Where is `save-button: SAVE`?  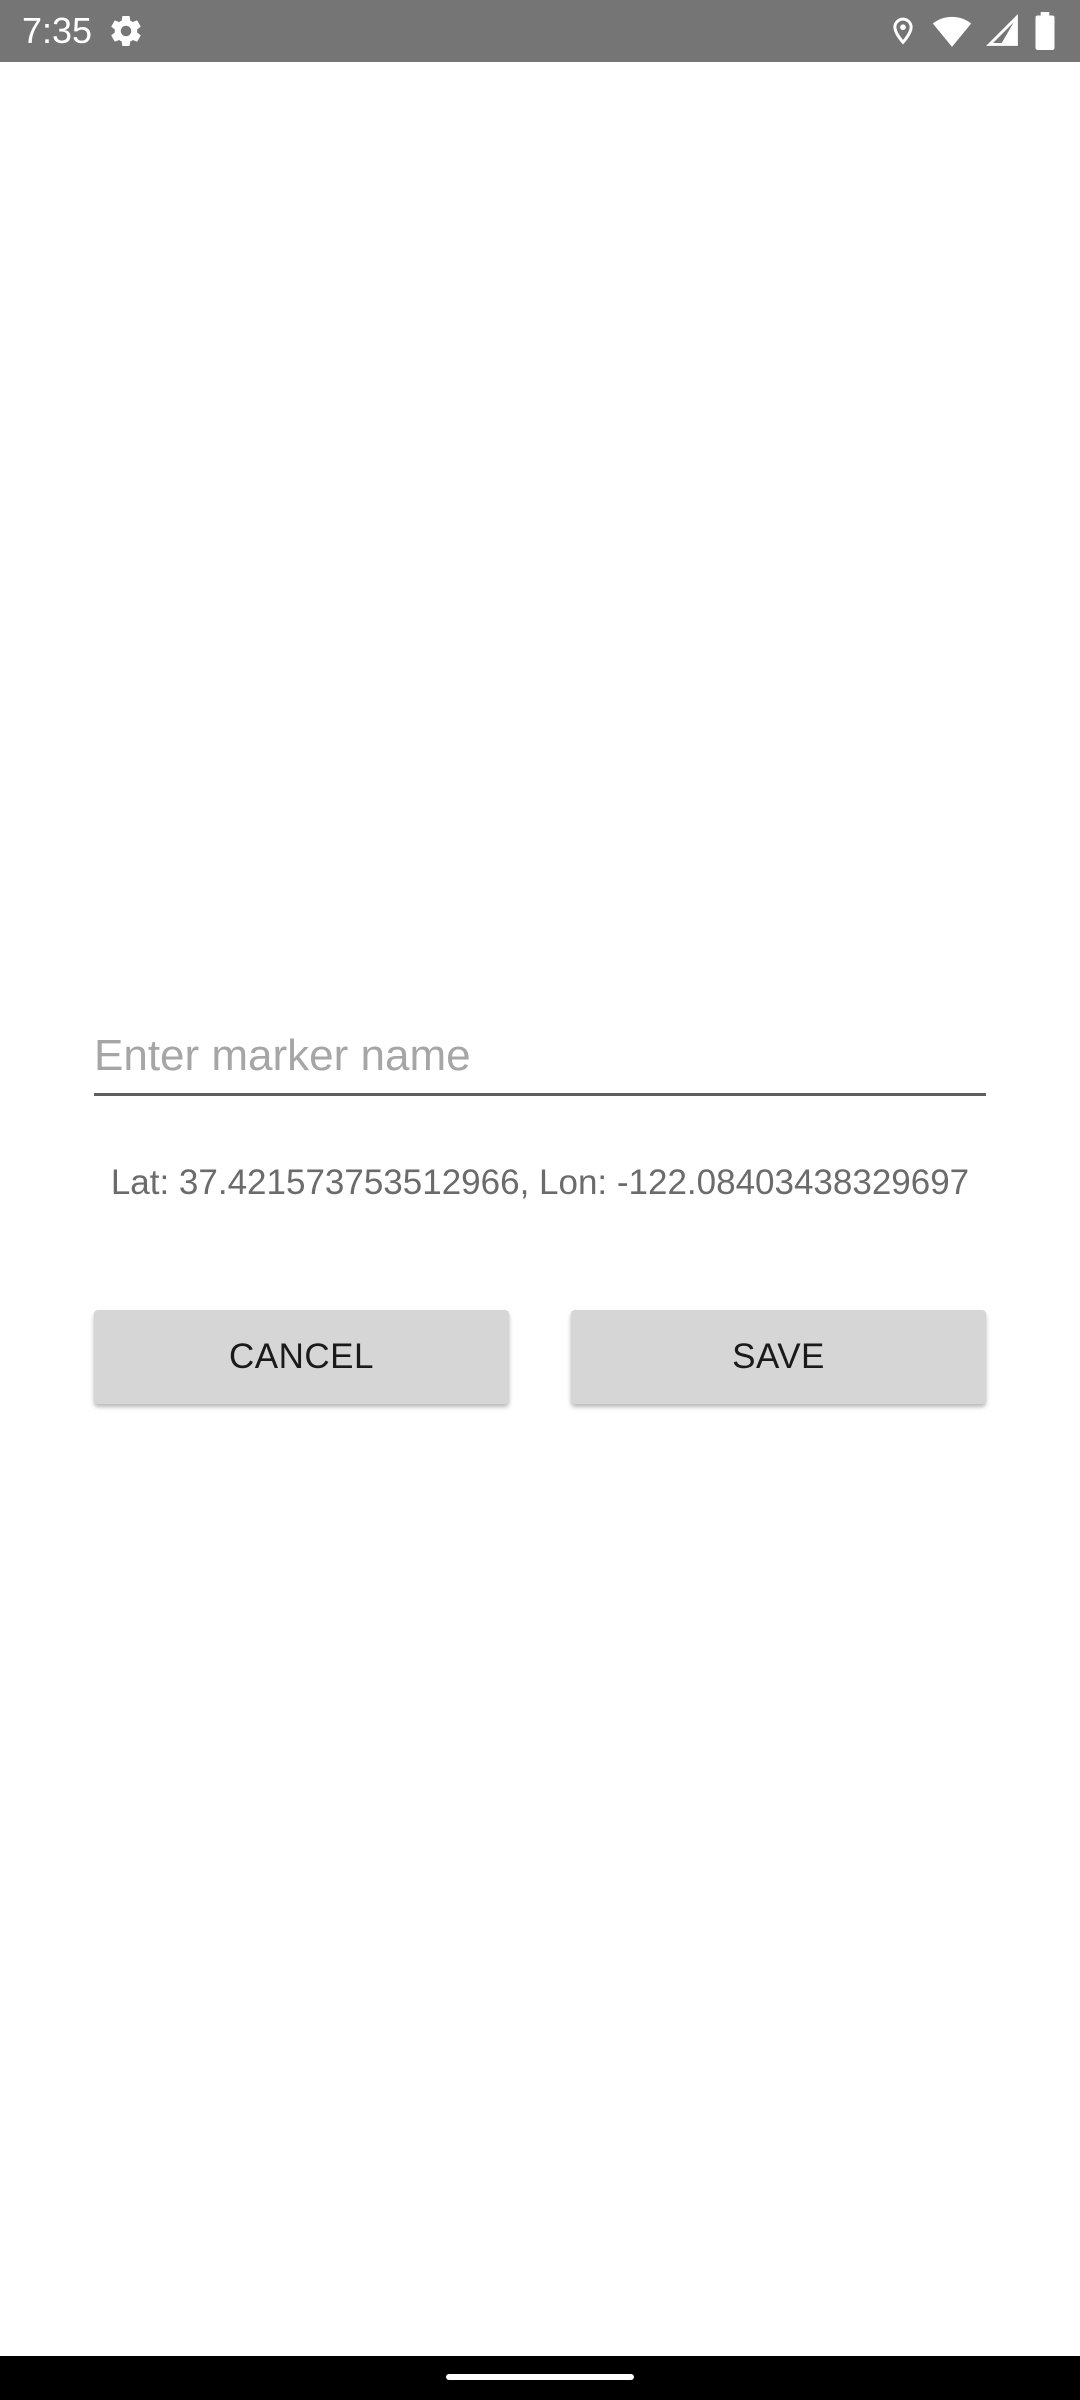 save-button: SAVE is located at coordinates (778, 1357).